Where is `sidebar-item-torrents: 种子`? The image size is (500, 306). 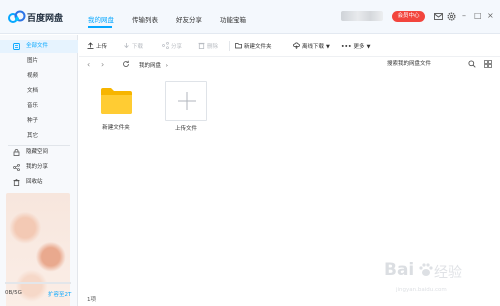
sidebar-item-torrents: 种子 is located at coordinates (39, 121).